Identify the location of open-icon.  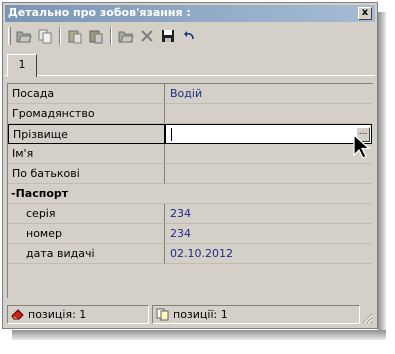
(24, 36).